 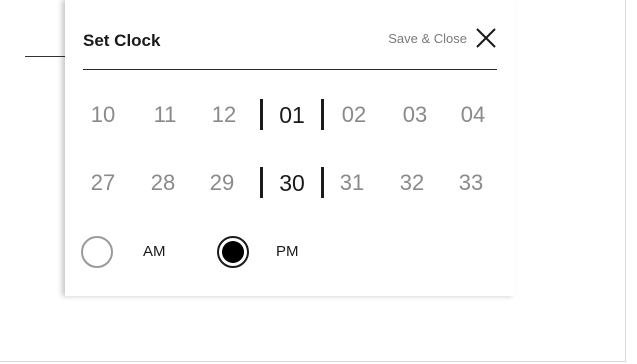 What do you see at coordinates (292, 115) in the screenshot?
I see `hour-option-selected: 01` at bounding box center [292, 115].